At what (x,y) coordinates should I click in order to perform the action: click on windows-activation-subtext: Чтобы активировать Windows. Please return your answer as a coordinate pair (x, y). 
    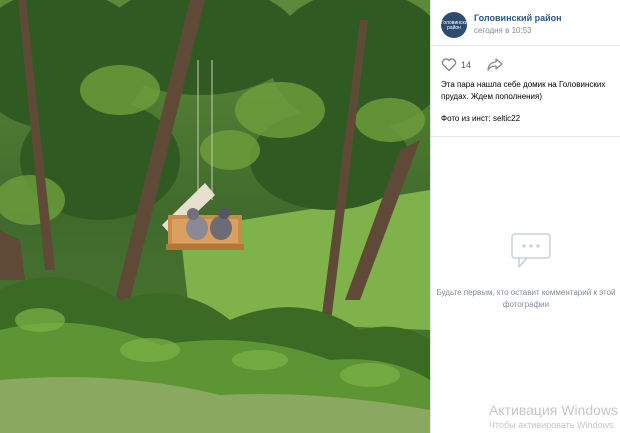
    Looking at the image, I should click on (551, 425).